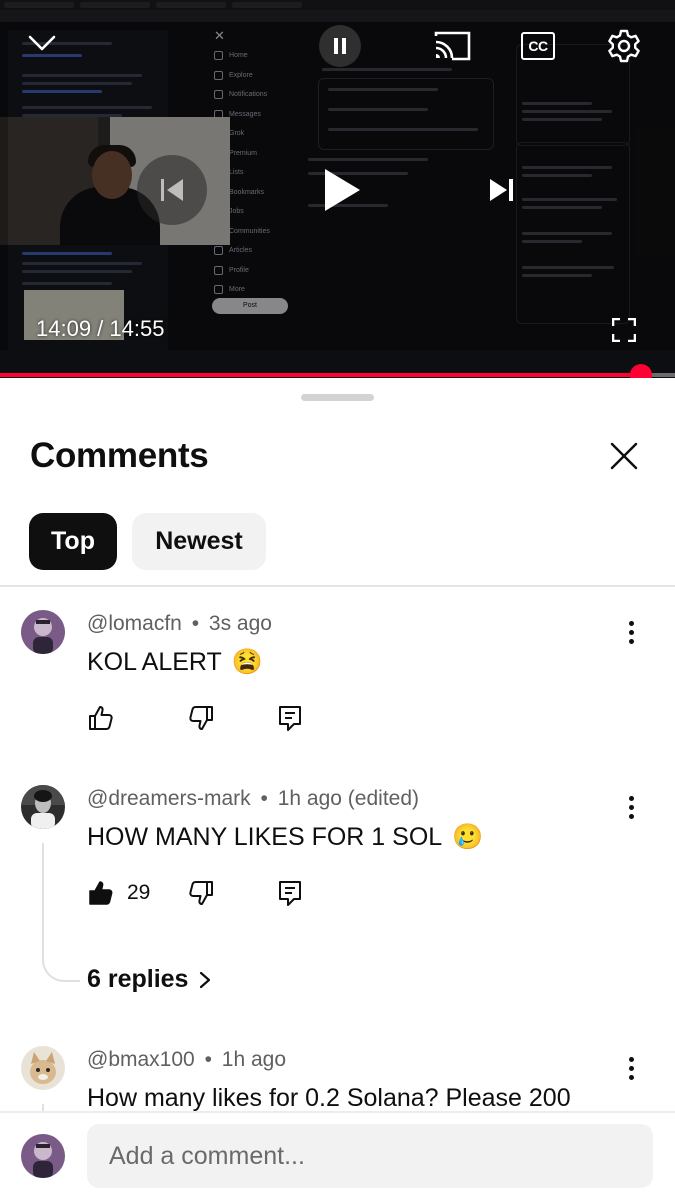 This screenshot has height=1200, width=675. I want to click on gear-icon, so click(624, 46).